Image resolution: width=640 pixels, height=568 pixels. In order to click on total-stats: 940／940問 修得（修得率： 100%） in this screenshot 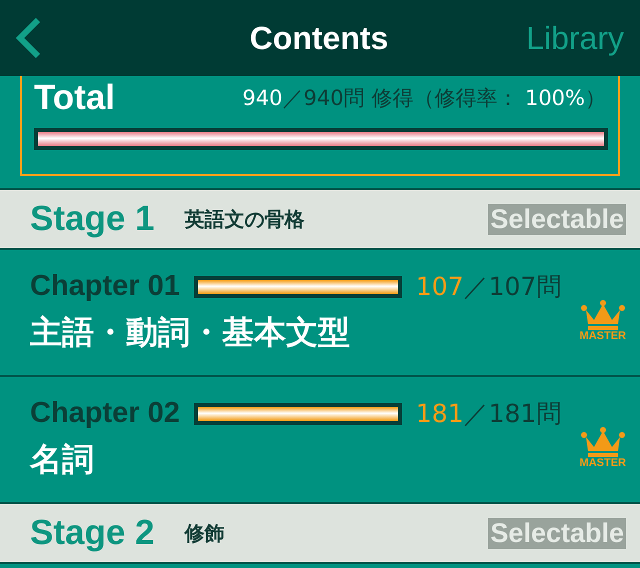, I will do `click(424, 98)`.